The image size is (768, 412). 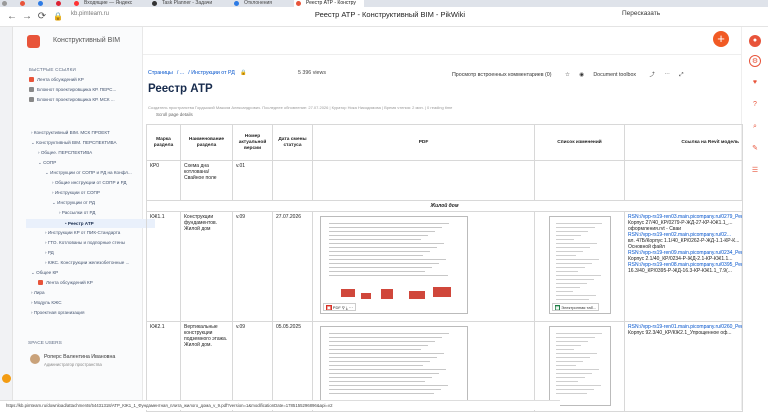 What do you see at coordinates (206, 142) in the screenshot?
I see `col-header: Наименование раздела` at bounding box center [206, 142].